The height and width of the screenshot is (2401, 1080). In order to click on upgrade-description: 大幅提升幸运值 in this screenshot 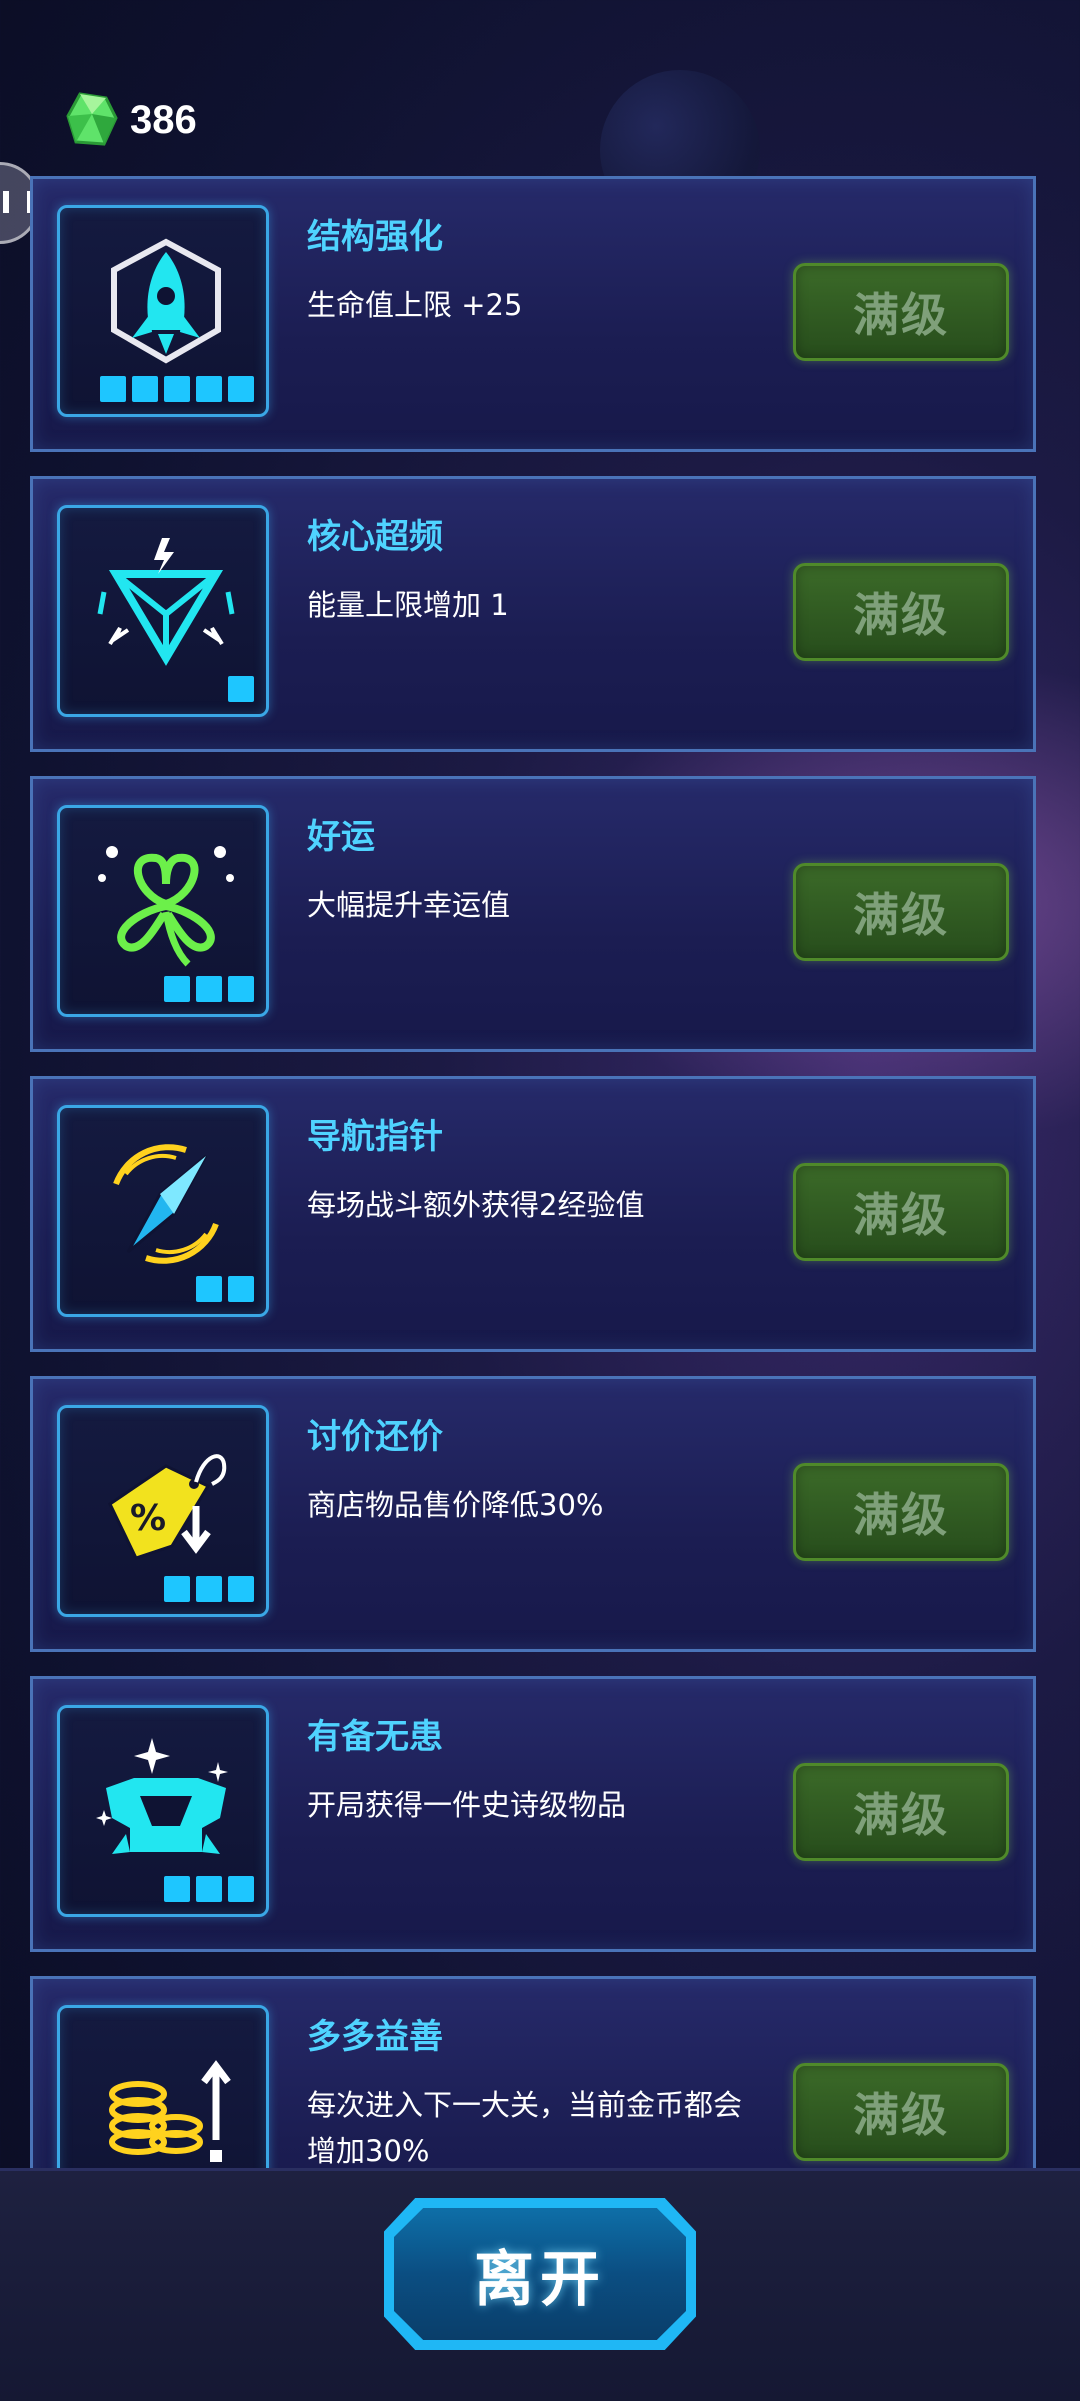, I will do `click(409, 905)`.